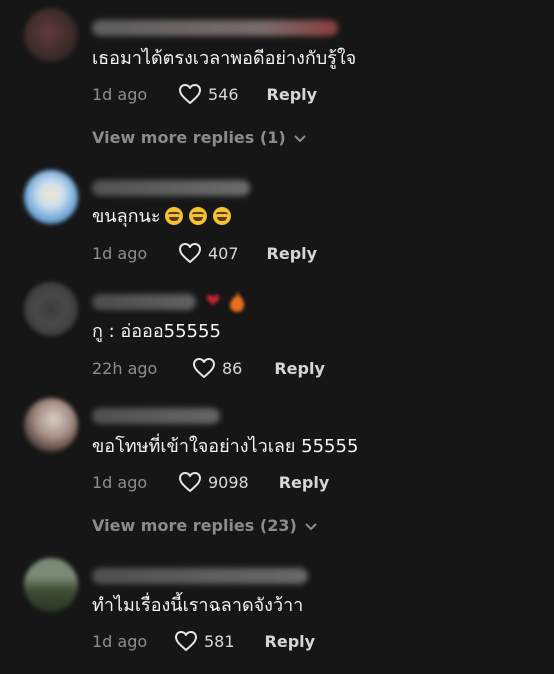  I want to click on like-button: 581, so click(204, 641).